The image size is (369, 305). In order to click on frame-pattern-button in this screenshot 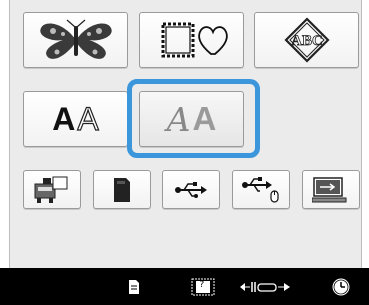, I will do `click(191, 40)`.